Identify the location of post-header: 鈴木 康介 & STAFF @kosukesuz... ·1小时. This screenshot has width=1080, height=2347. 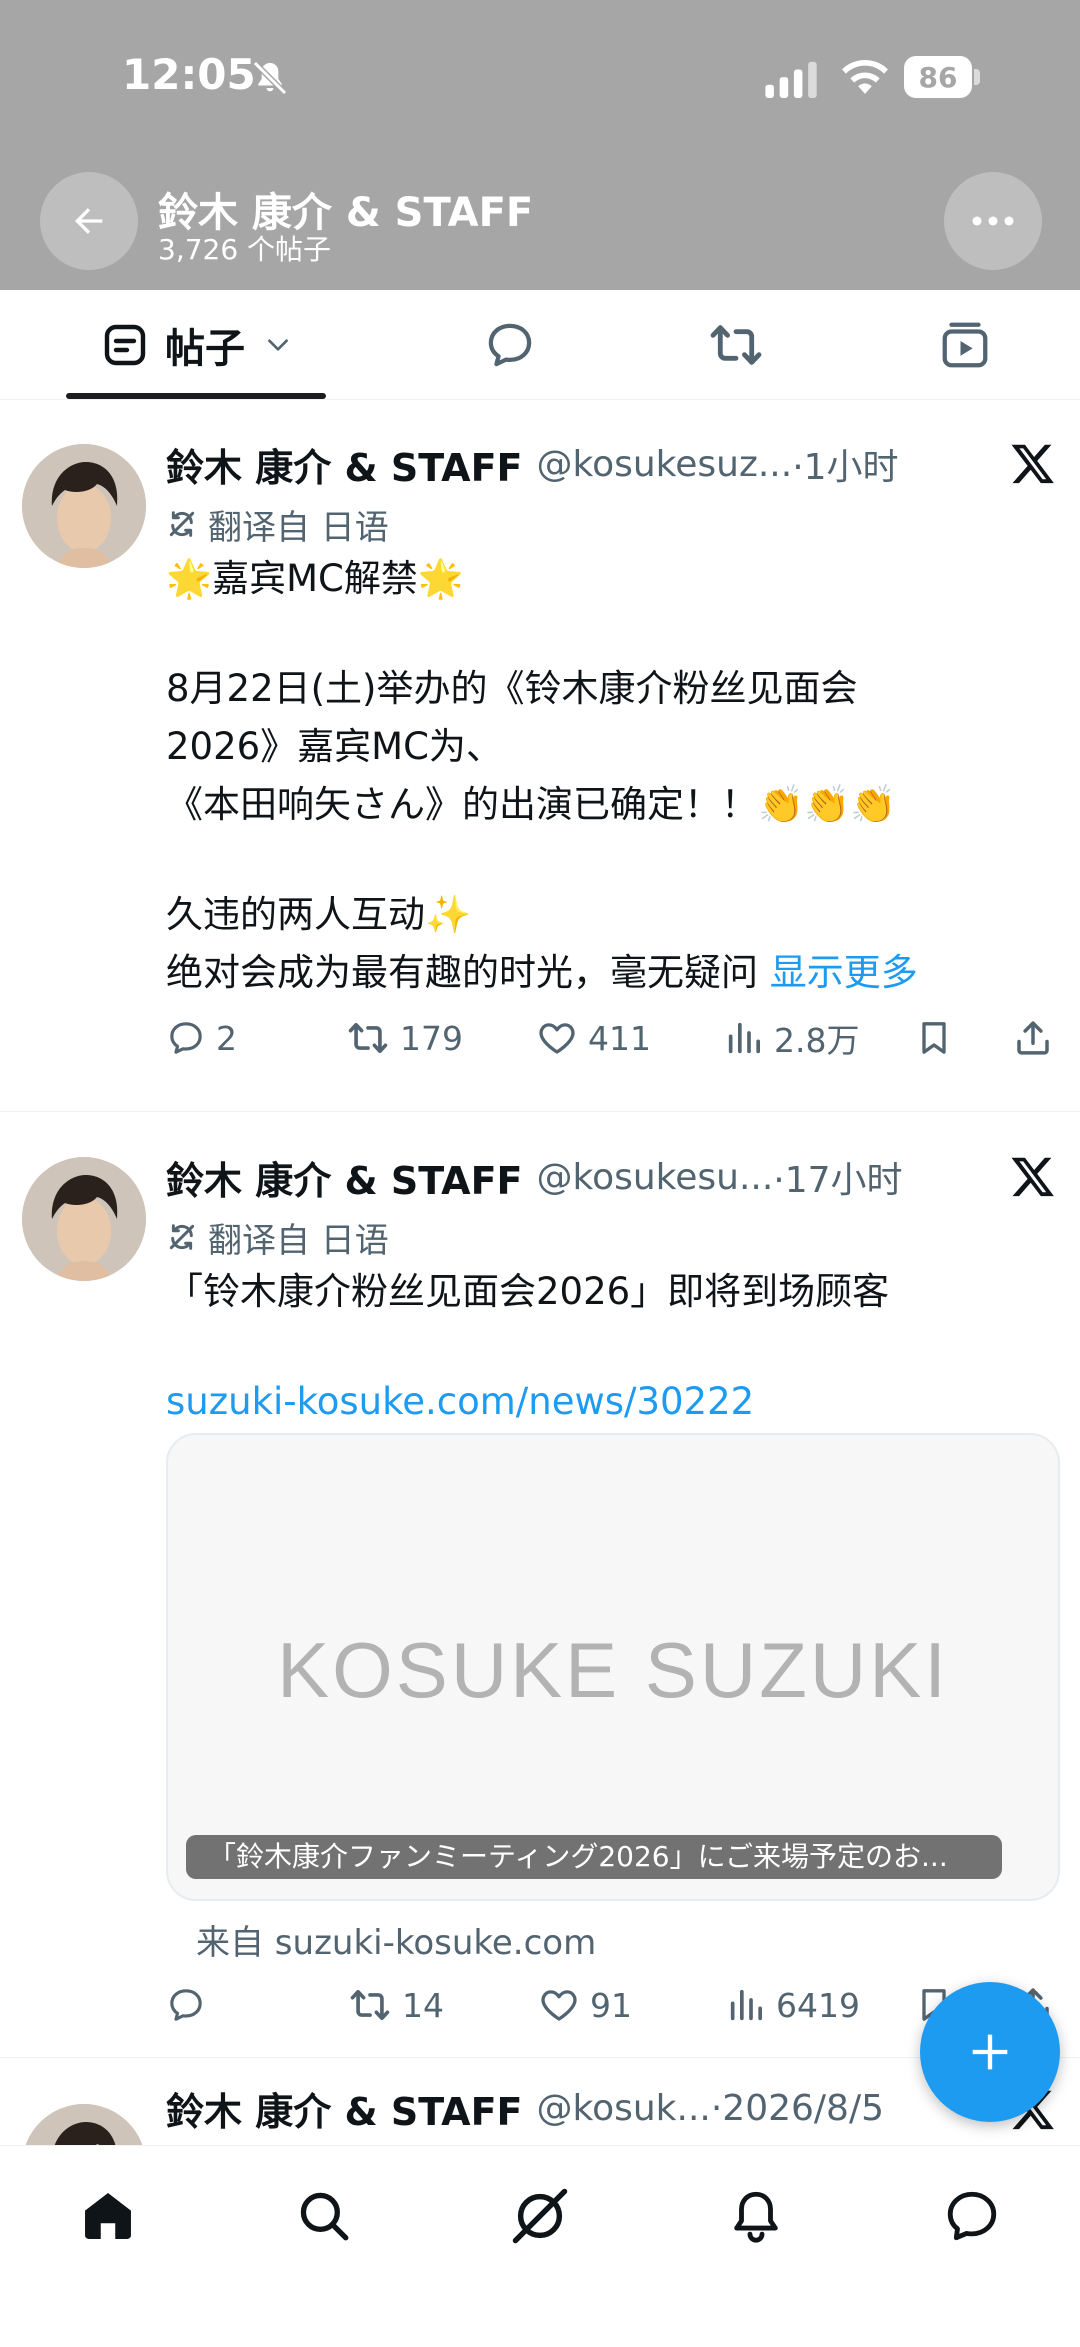
(532, 464).